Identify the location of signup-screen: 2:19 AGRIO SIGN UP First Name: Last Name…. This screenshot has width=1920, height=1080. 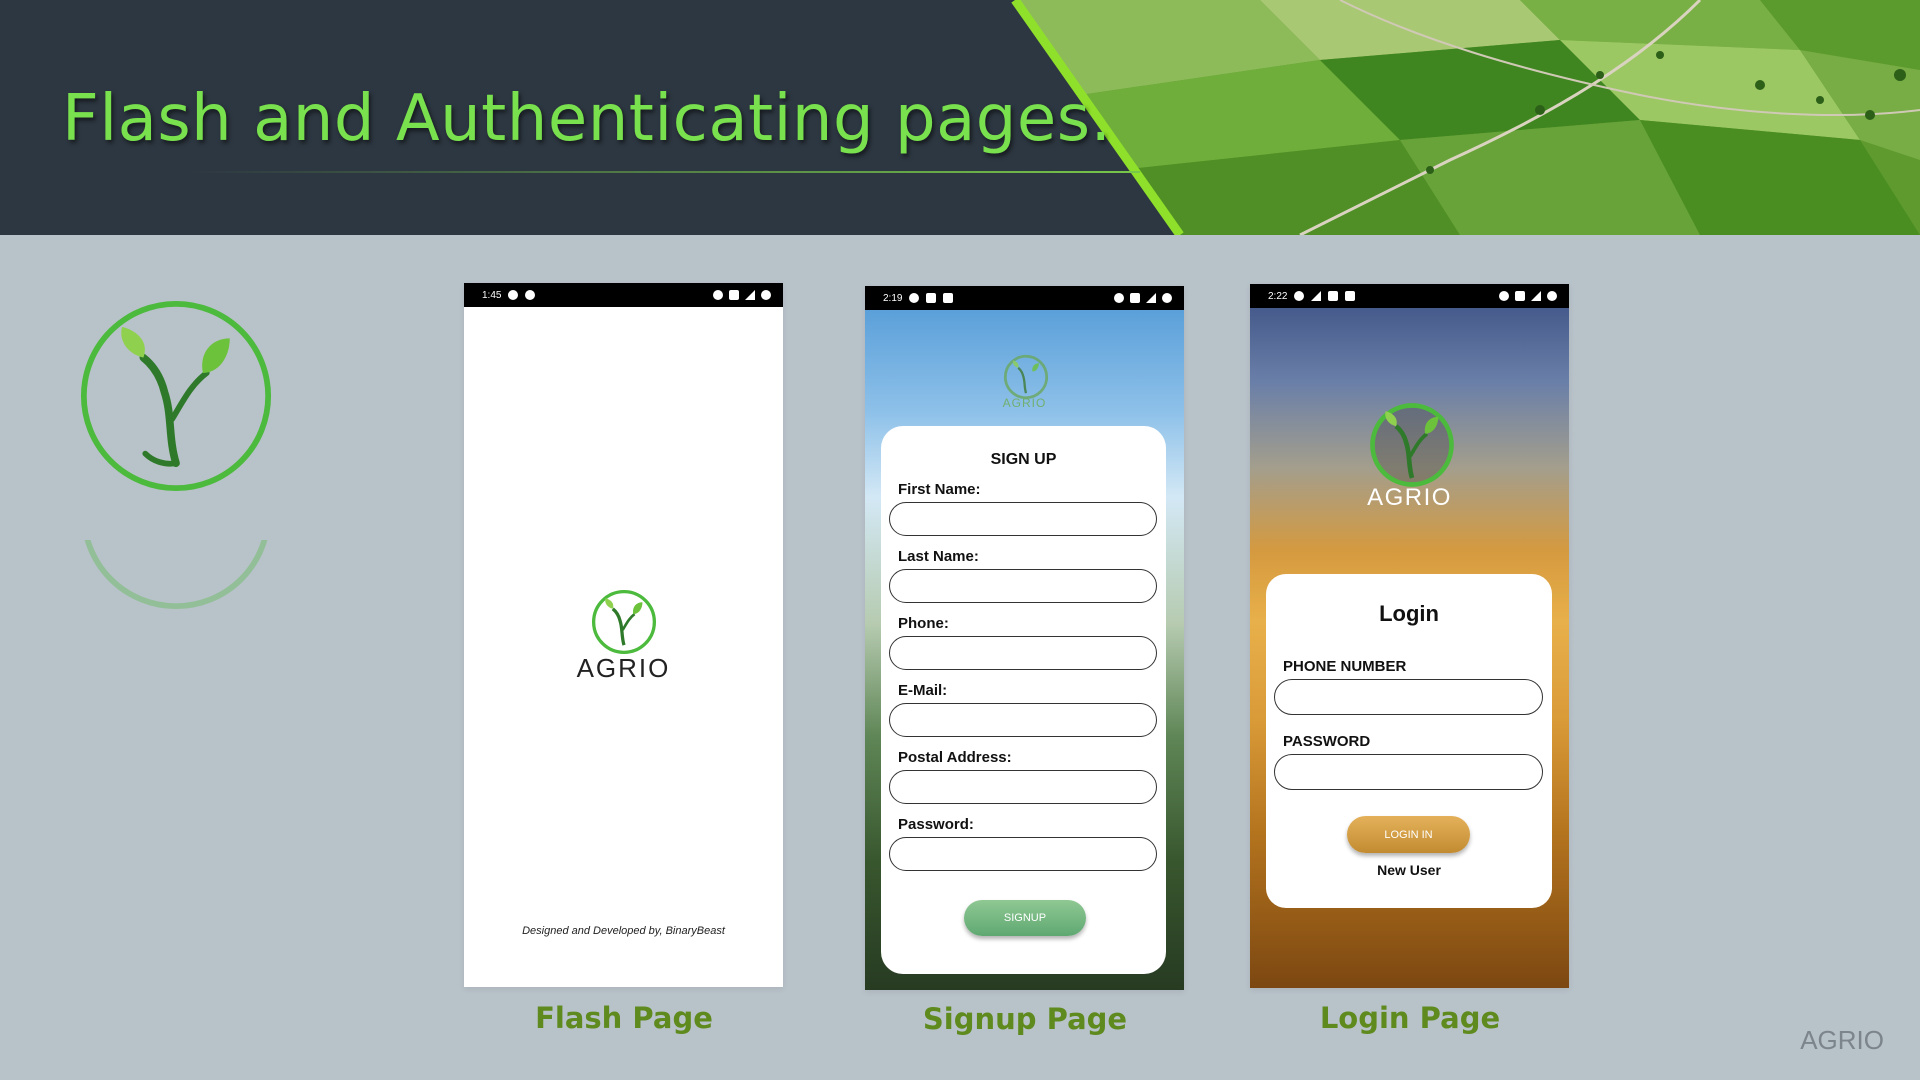
(1024, 638).